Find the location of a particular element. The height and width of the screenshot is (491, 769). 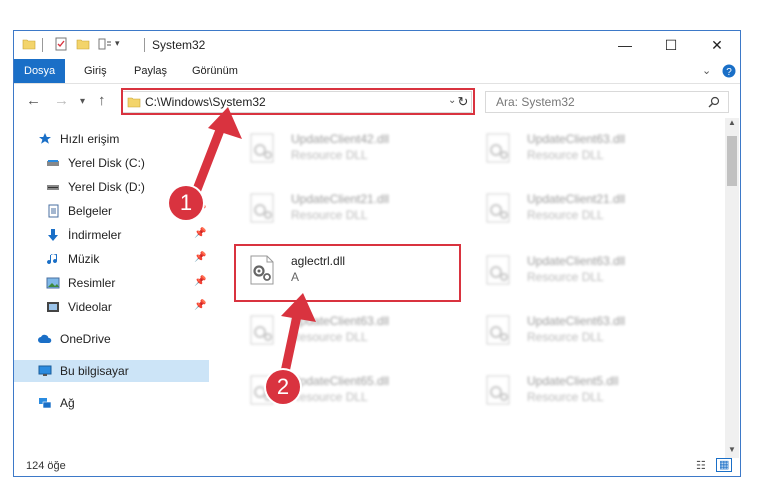

sidebar-item-local-disk-c: Yerel Disk (C:) is located at coordinates (111, 163).